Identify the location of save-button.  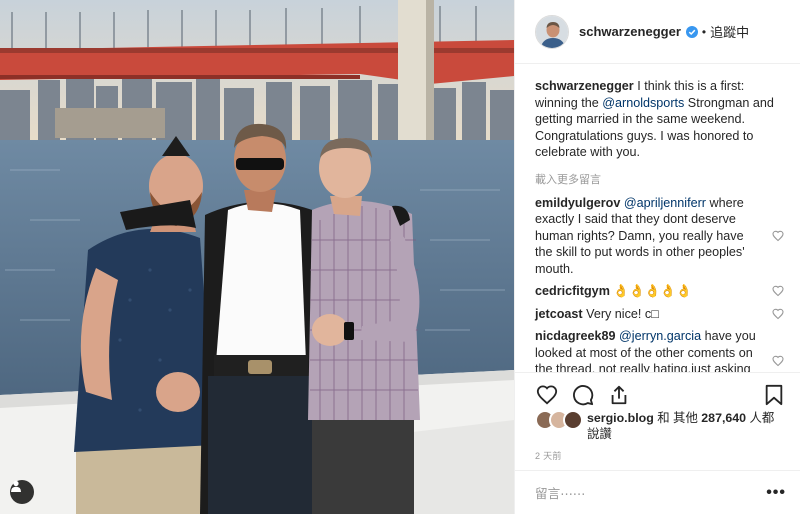
(774, 395).